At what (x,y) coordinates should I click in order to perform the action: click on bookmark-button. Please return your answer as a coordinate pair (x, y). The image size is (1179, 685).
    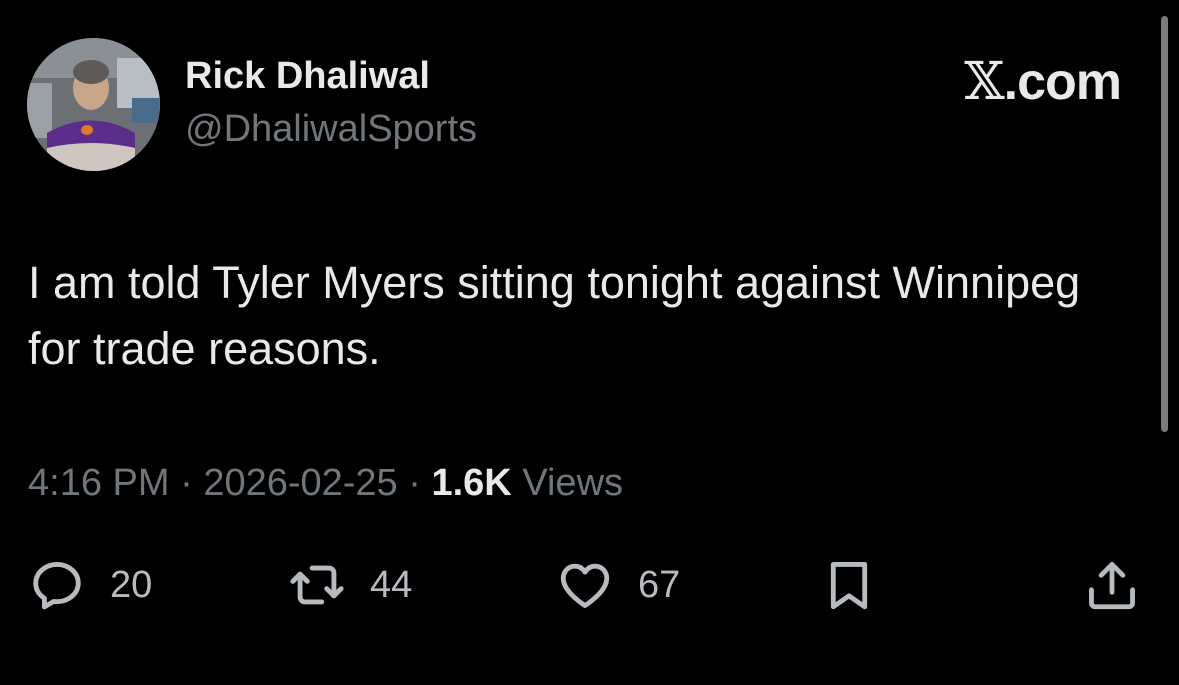
    Looking at the image, I should click on (849, 585).